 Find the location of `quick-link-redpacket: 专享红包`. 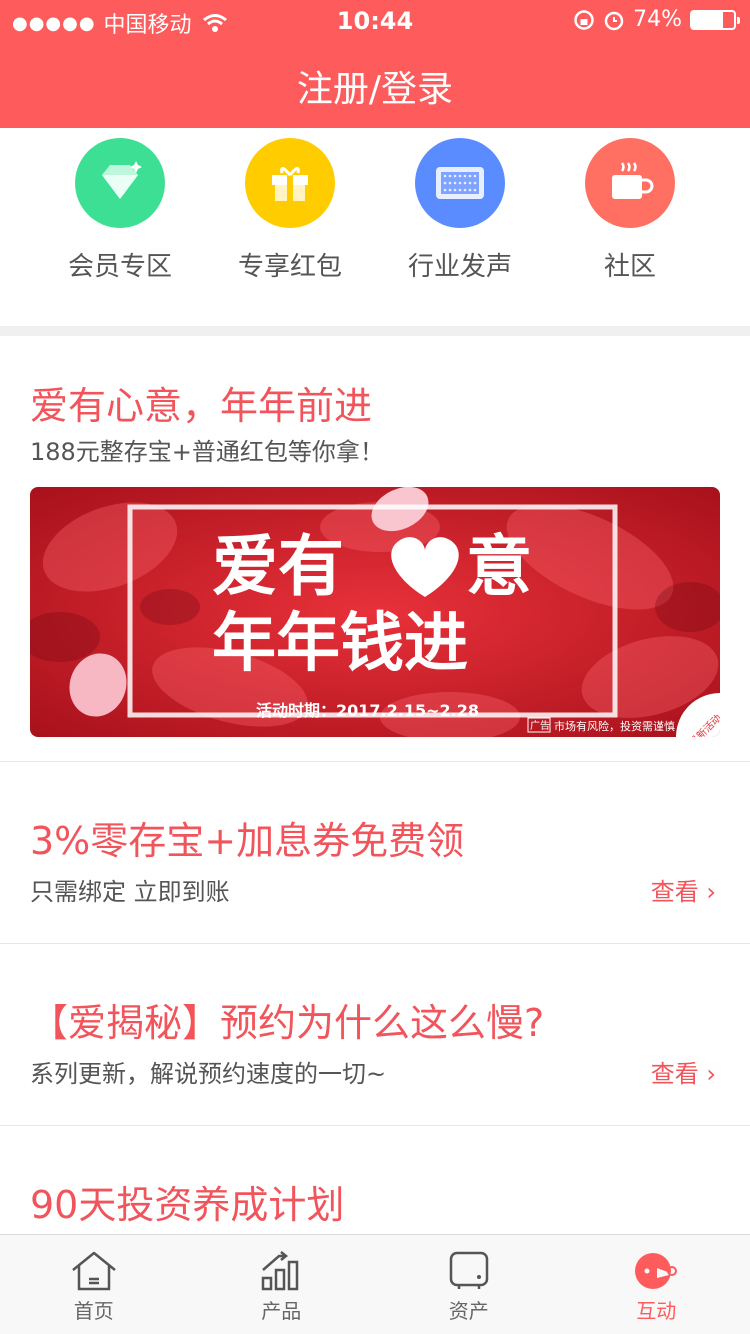

quick-link-redpacket: 专享红包 is located at coordinates (290, 227).